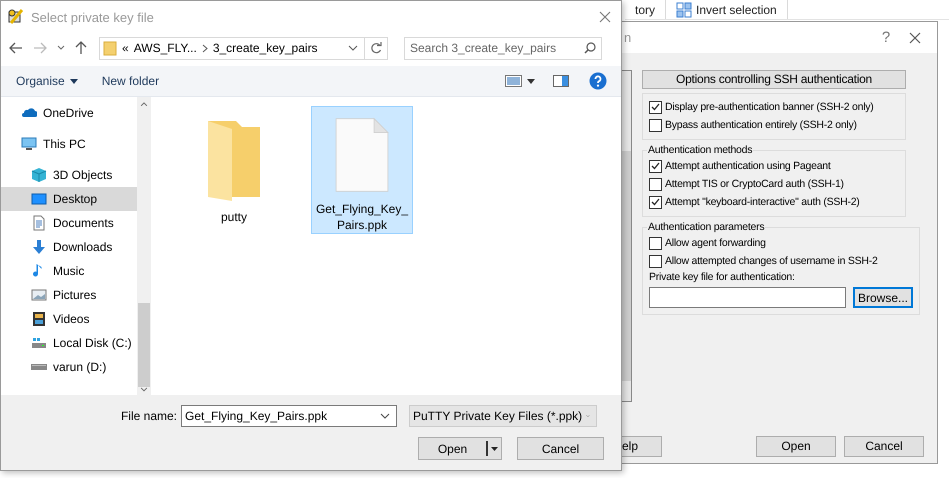 This screenshot has height=478, width=949. What do you see at coordinates (503, 416) in the screenshot?
I see `file-type-dropdown: PuTTY Private Key Files (*.ppk)` at bounding box center [503, 416].